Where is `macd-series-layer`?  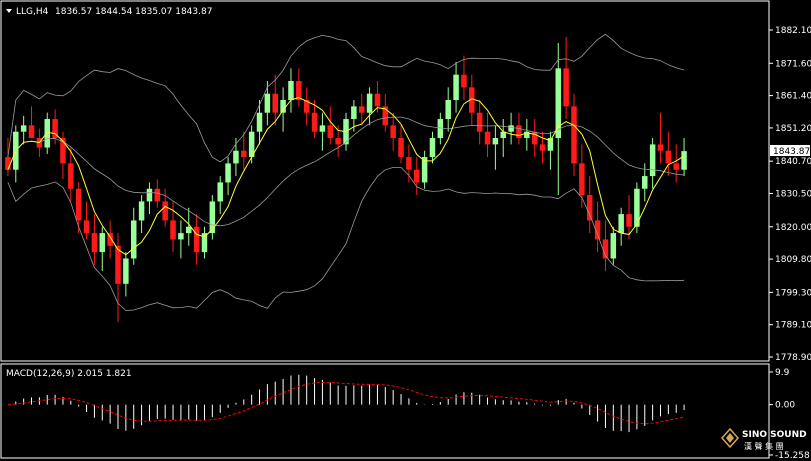 macd-series-layer is located at coordinates (346, 403).